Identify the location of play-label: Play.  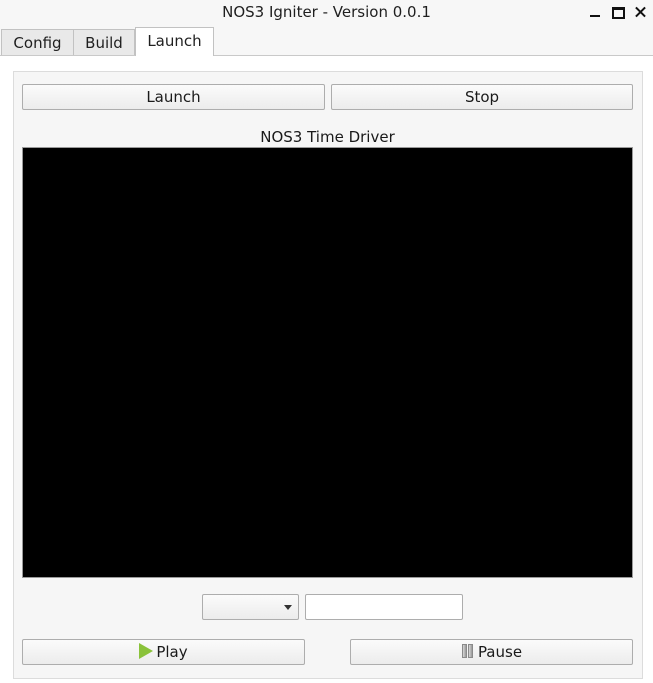
(172, 652).